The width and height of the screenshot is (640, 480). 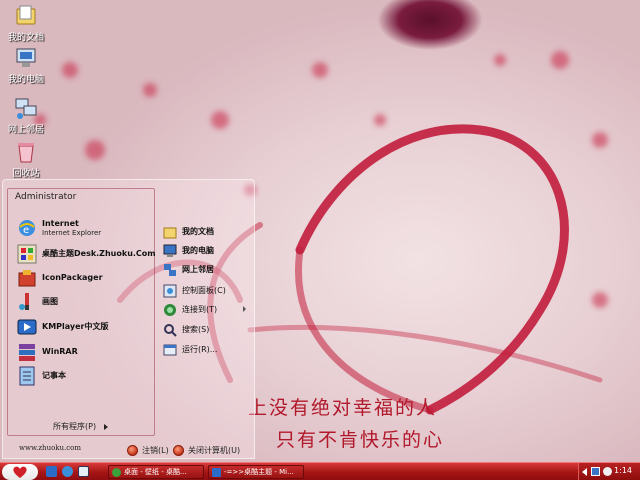 I want to click on notepad-icon, so click(x=27, y=376).